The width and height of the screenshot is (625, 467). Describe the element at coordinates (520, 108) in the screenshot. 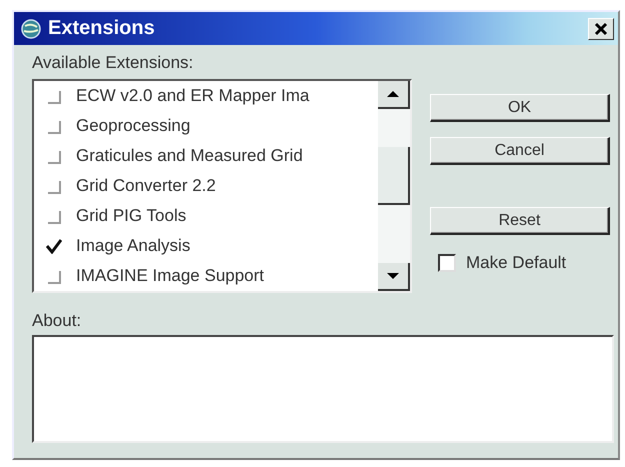

I see `ok-button: OK` at that location.